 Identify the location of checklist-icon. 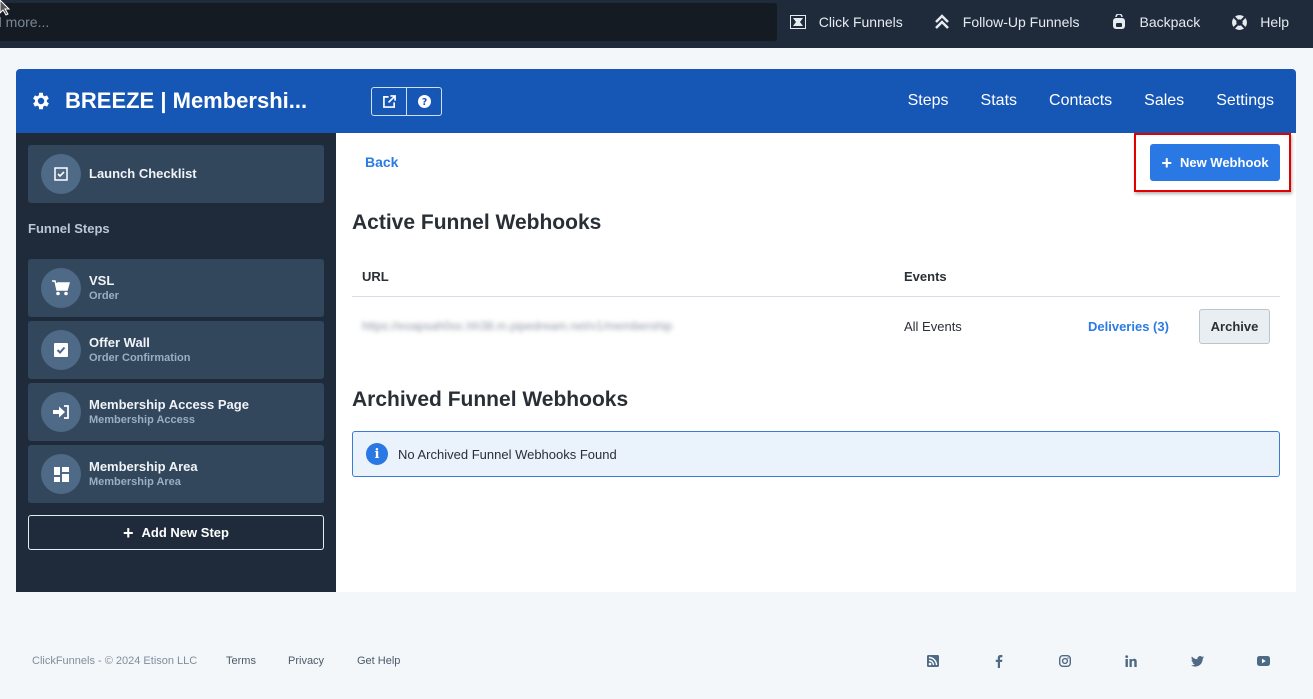
(61, 174).